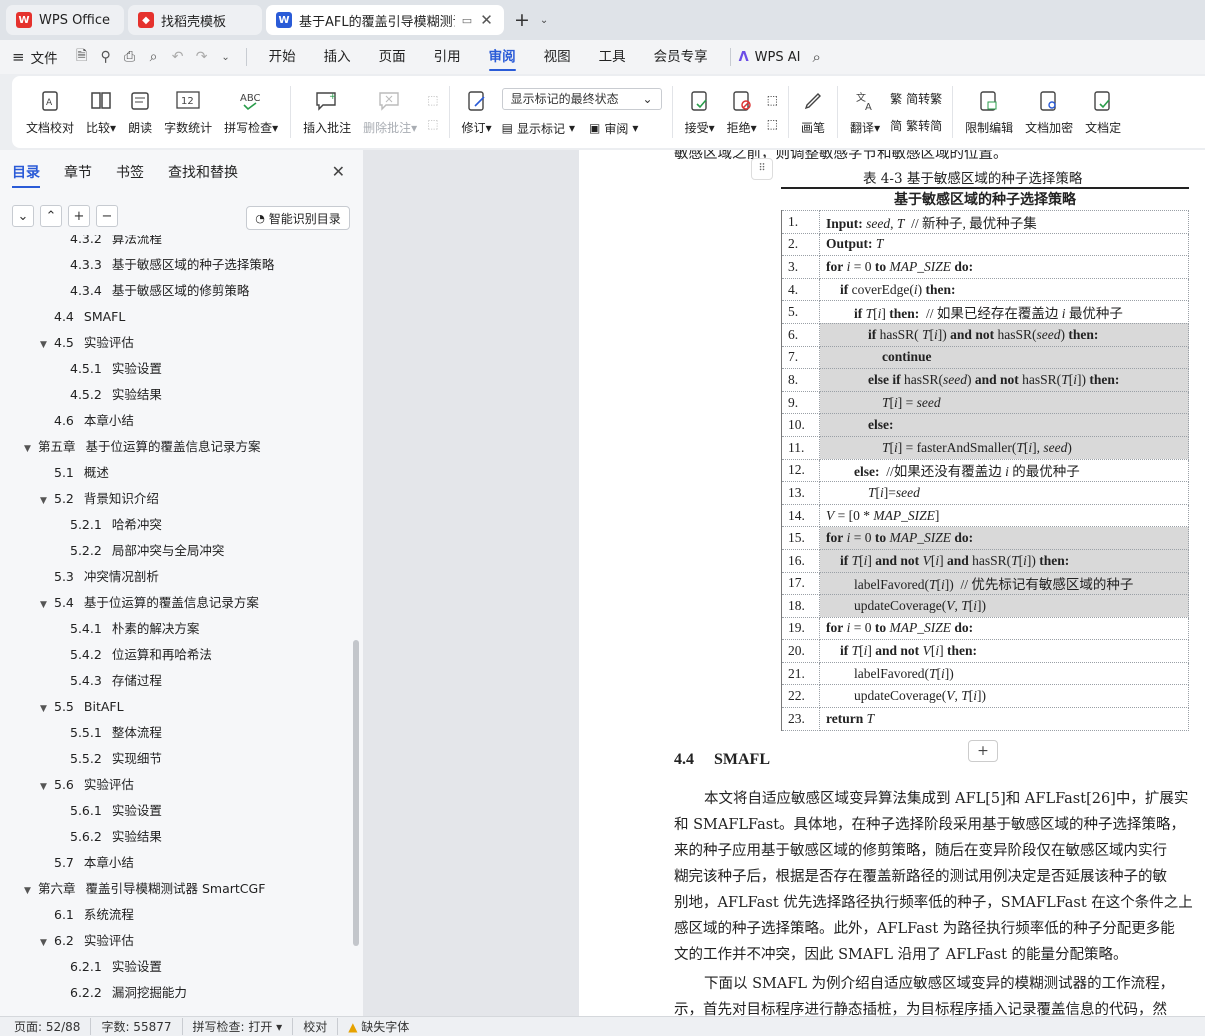 The width and height of the screenshot is (1205, 1036). What do you see at coordinates (18, 57) in the screenshot?
I see `hamburger-icon: ≡` at bounding box center [18, 57].